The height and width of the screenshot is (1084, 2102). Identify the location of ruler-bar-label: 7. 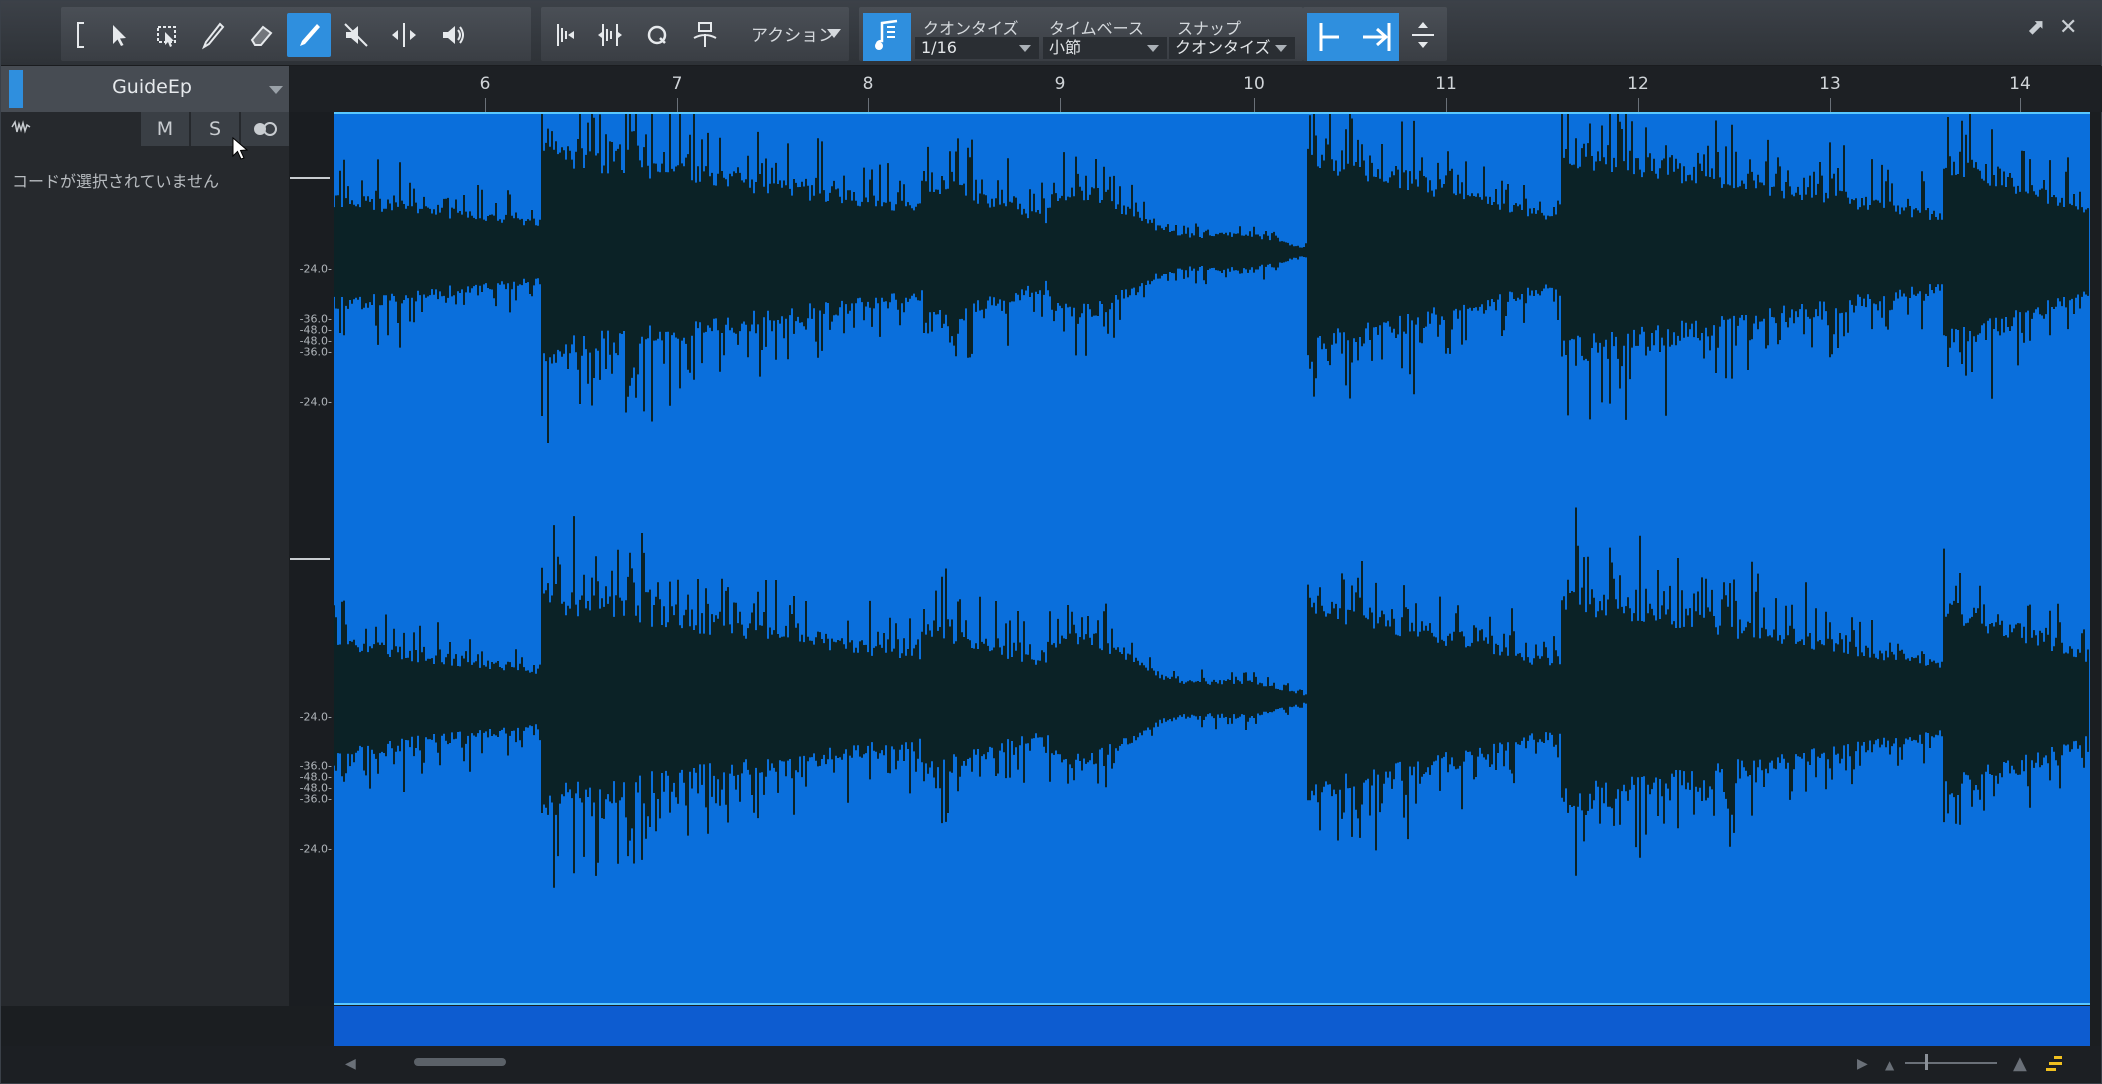
(677, 84).